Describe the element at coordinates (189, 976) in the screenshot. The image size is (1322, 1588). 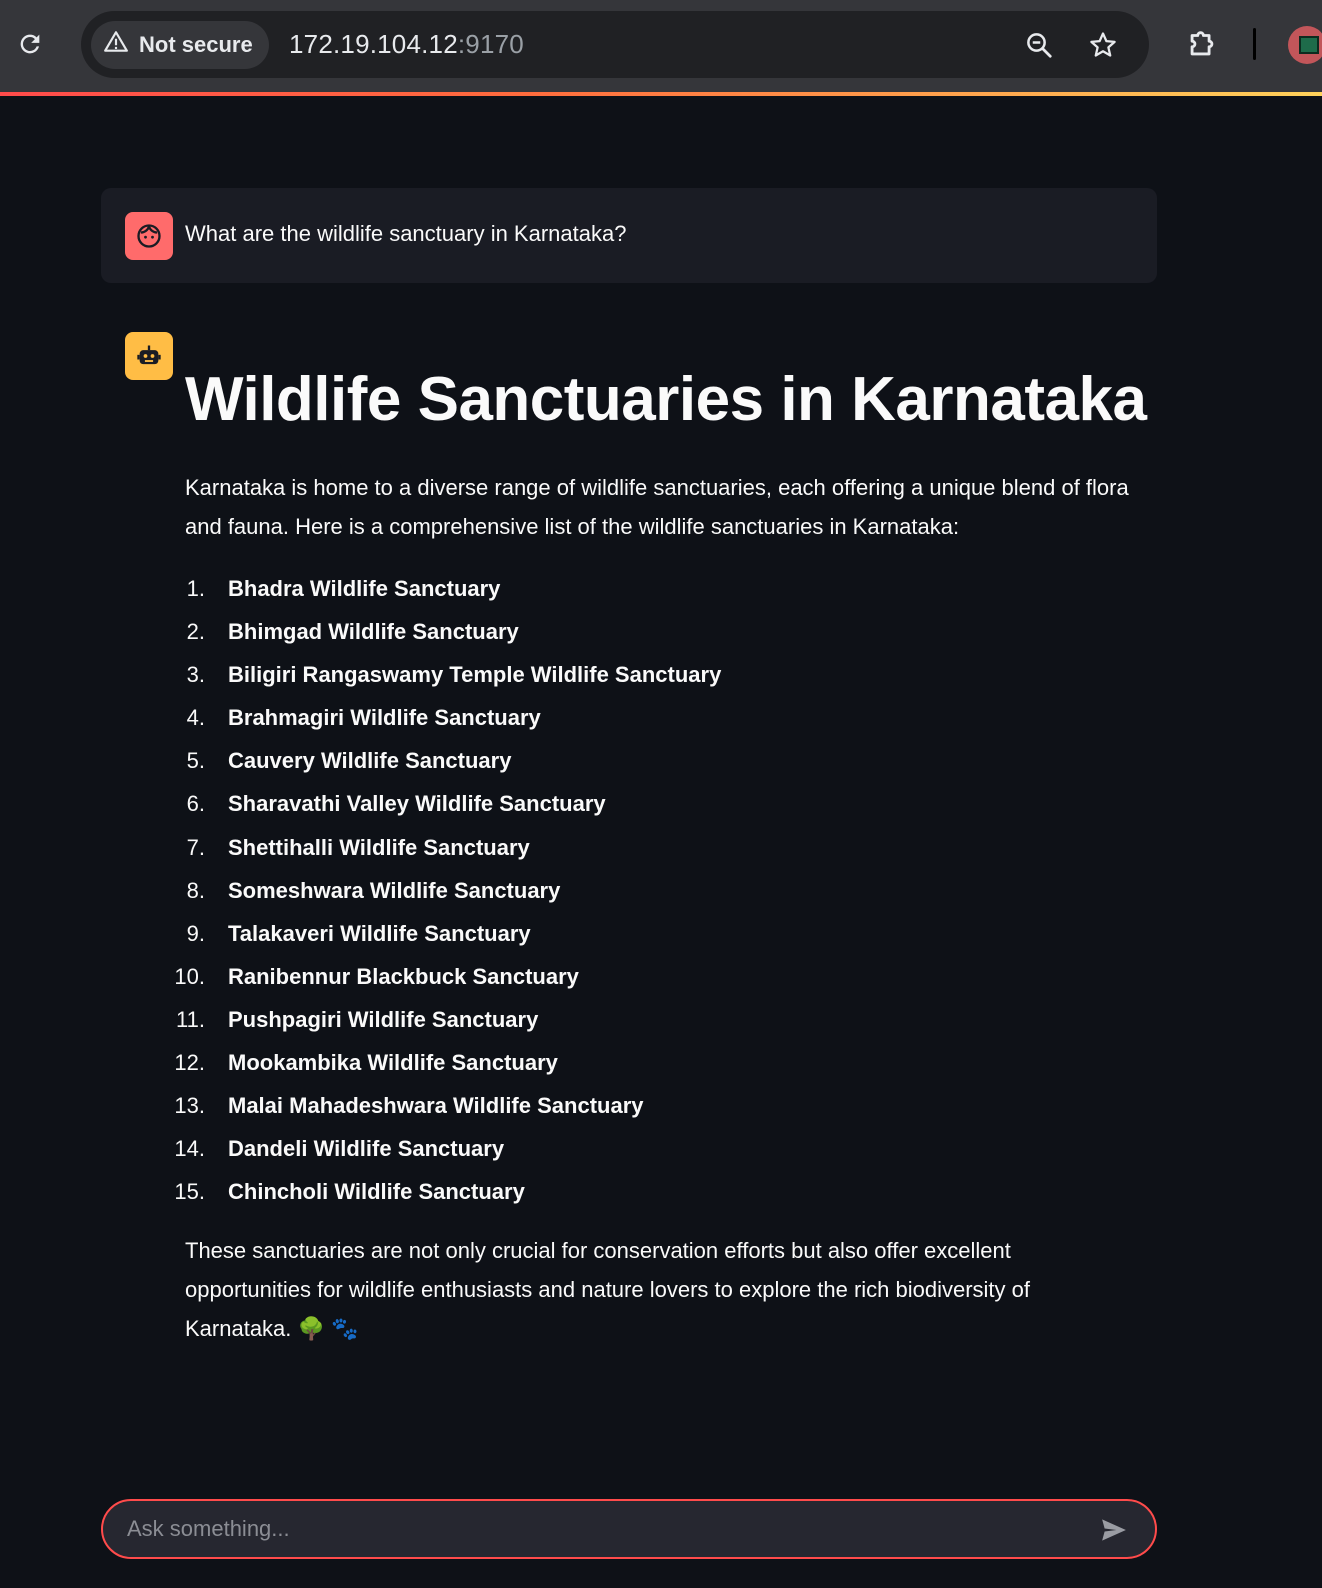
I see `list-item-number: 10.` at that location.